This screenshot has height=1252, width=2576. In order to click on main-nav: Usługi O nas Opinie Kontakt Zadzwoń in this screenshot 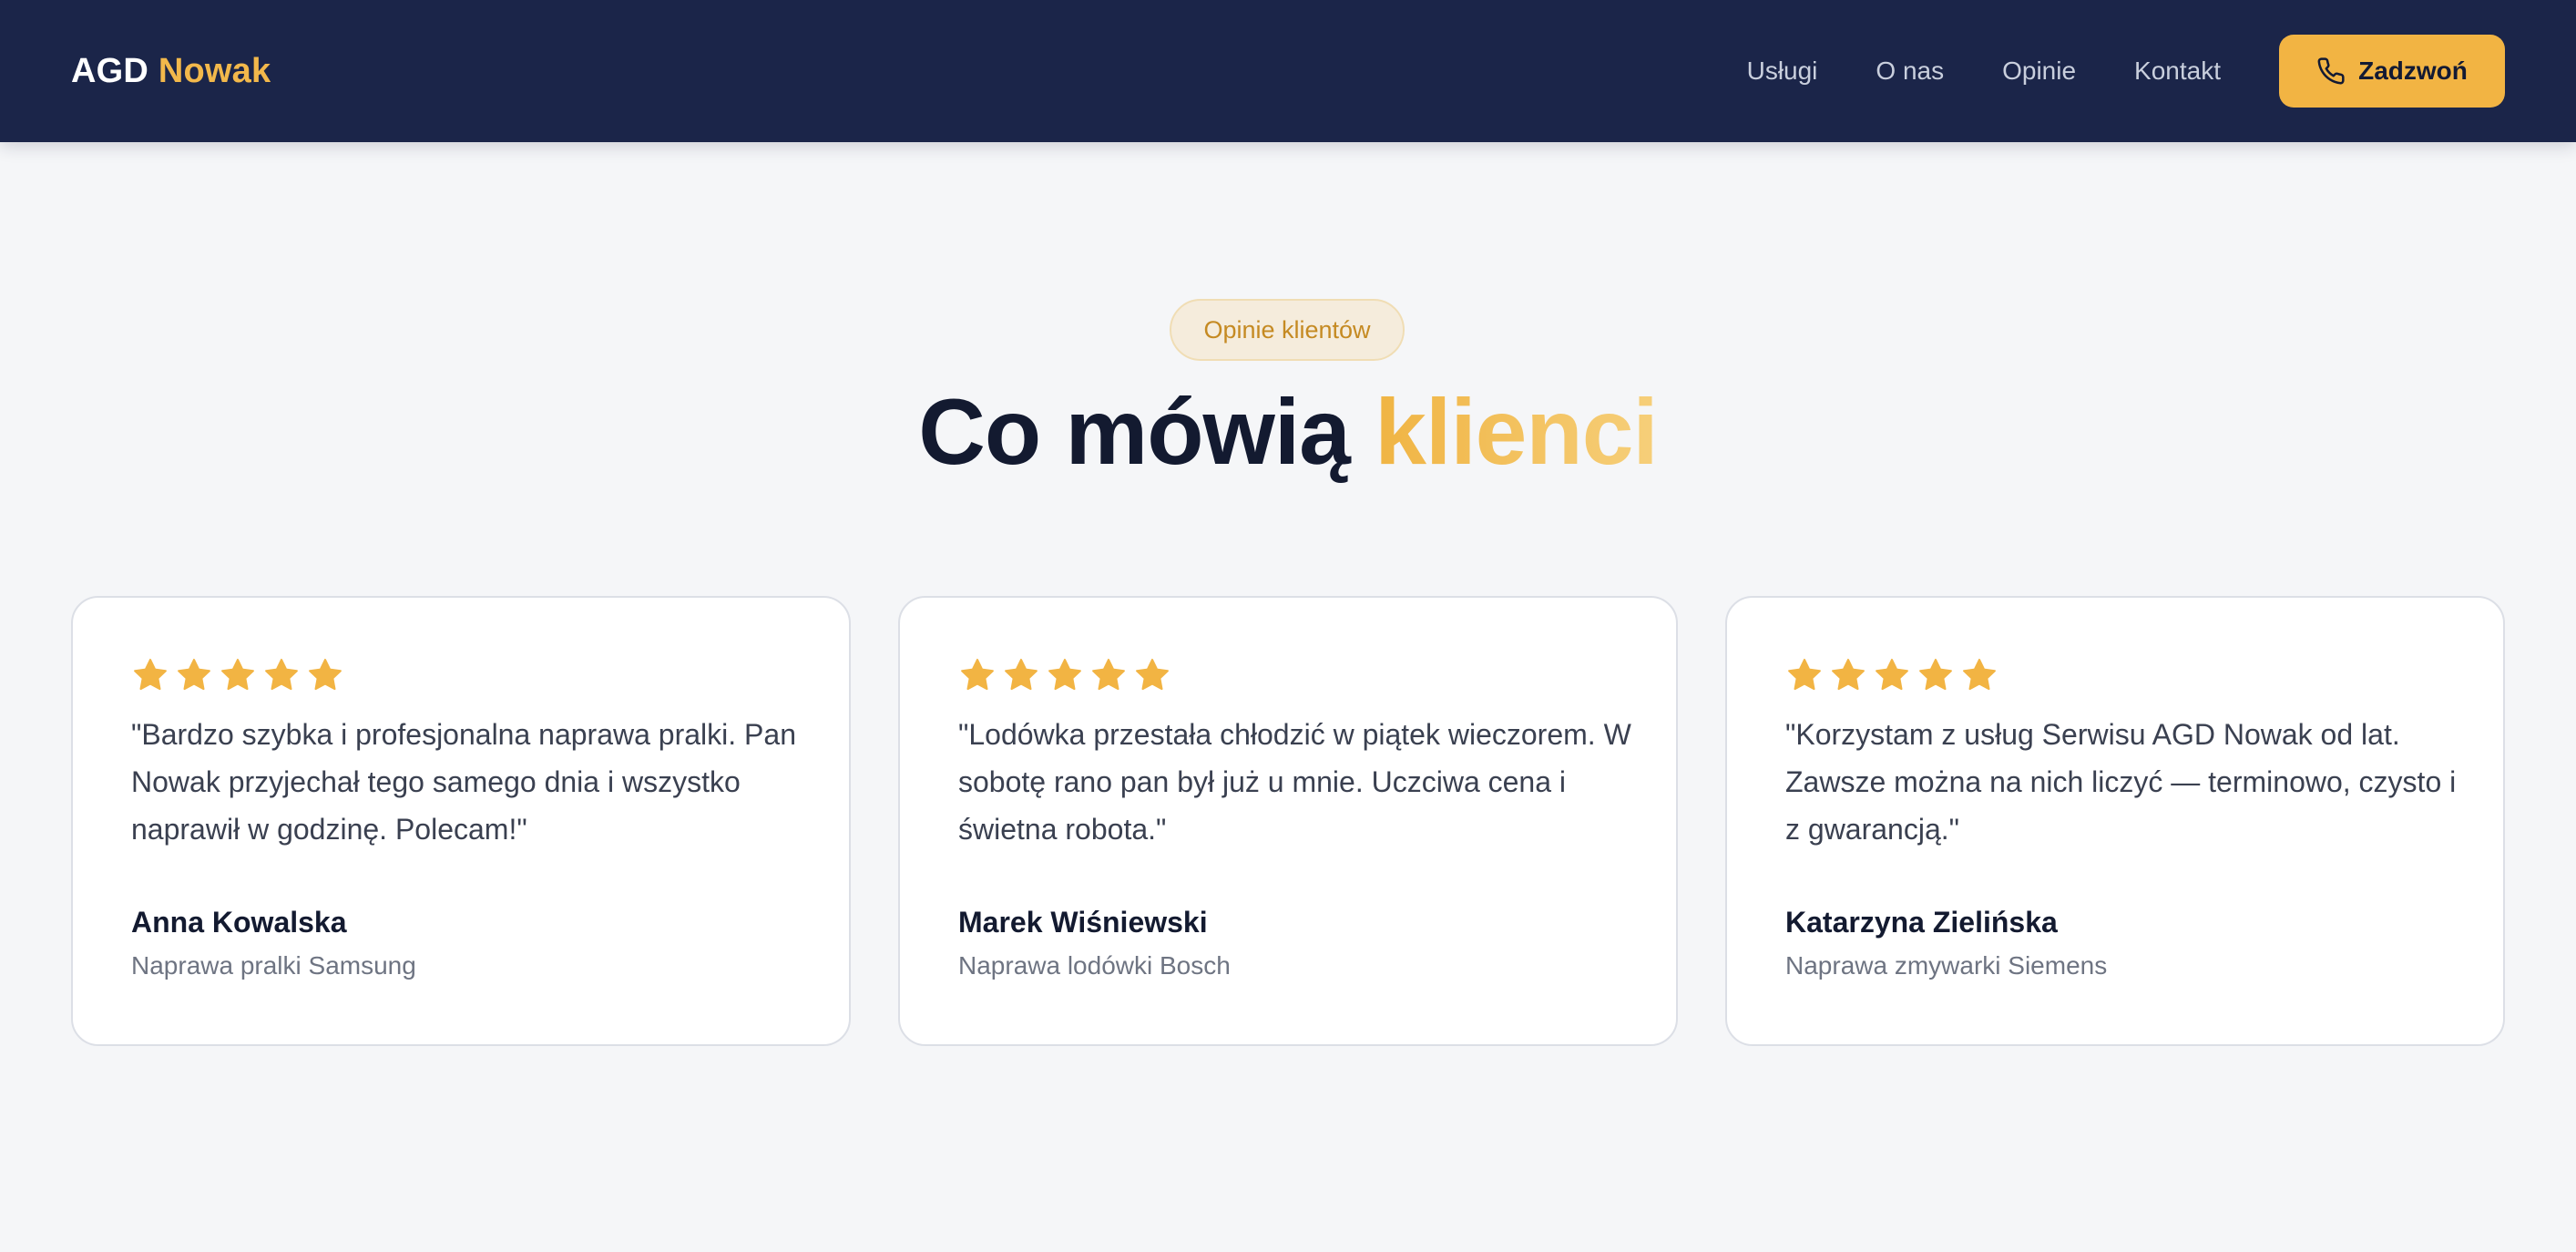, I will do `click(2126, 72)`.